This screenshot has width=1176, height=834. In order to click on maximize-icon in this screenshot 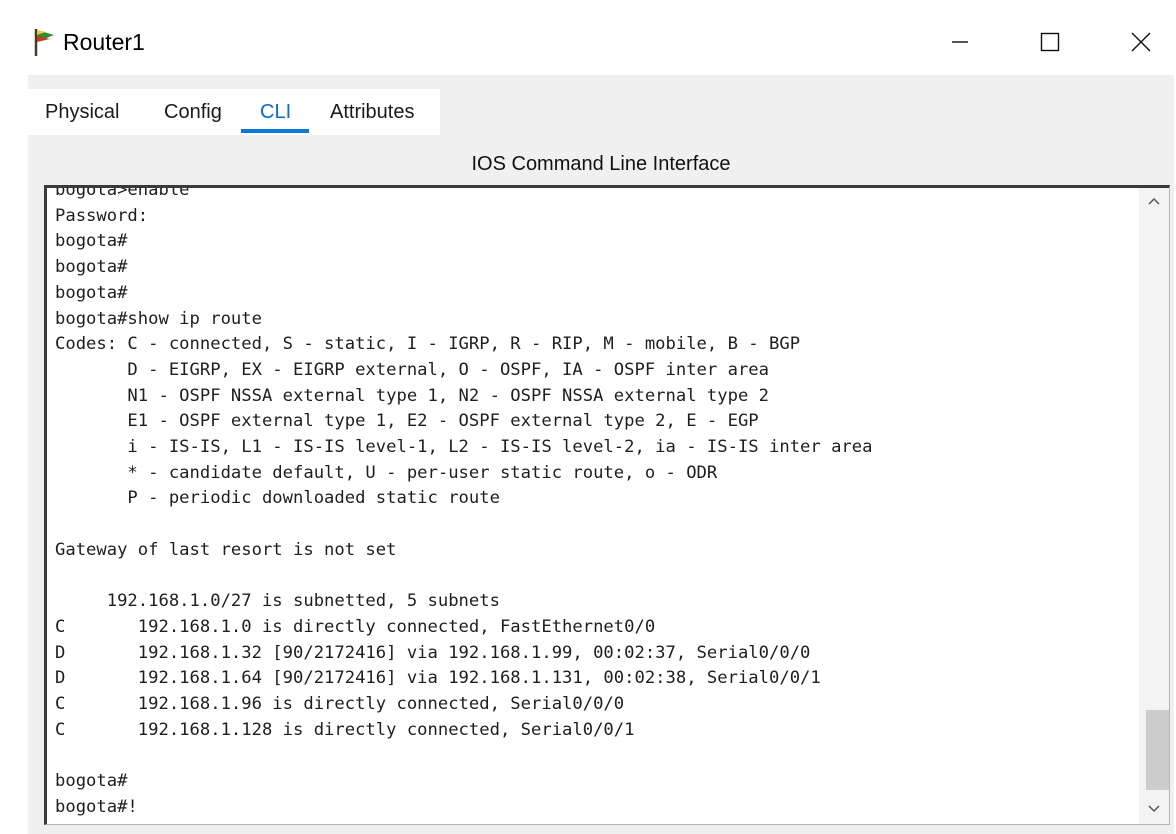, I will do `click(1050, 42)`.